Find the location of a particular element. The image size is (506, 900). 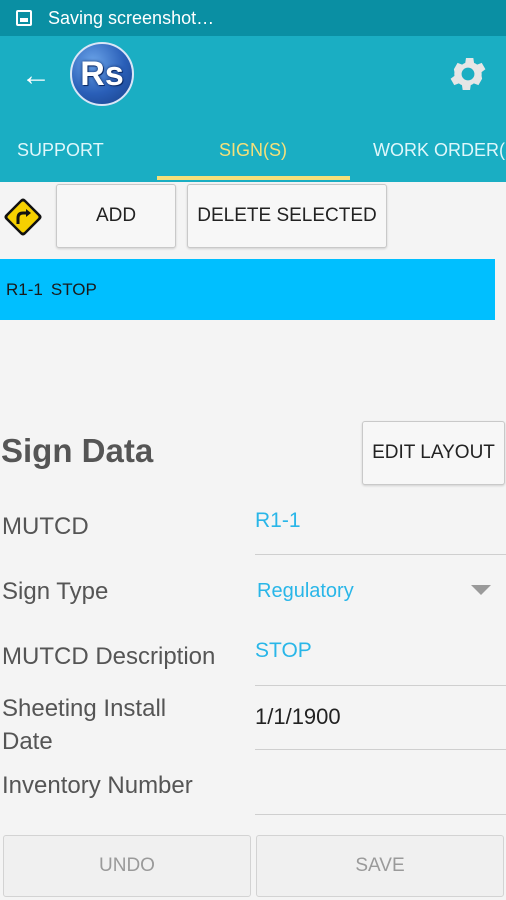

image-icon is located at coordinates (24, 18).